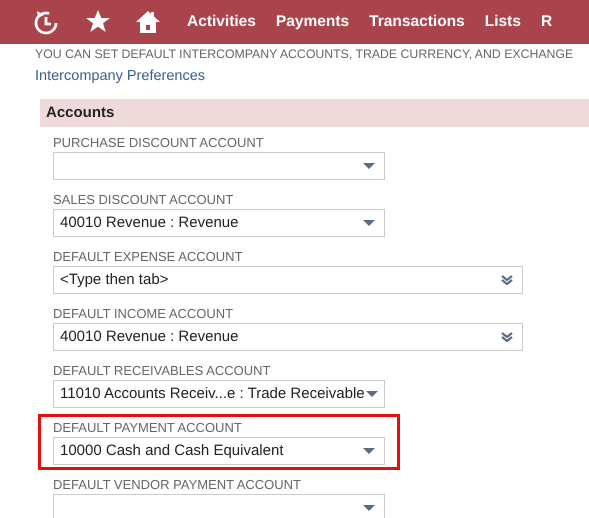  What do you see at coordinates (177, 485) in the screenshot?
I see `field-label: DEFAULT VENDOR PAYMENT ACCOUNT` at bounding box center [177, 485].